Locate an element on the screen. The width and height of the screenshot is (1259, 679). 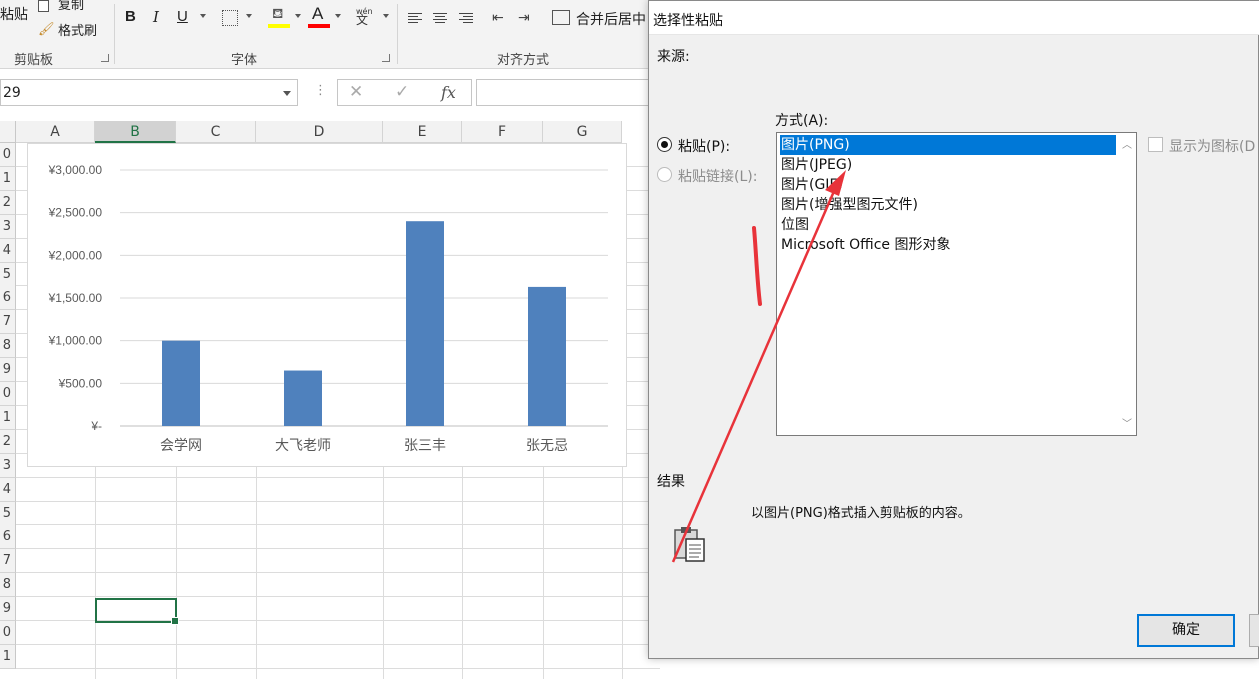
column-header-e: E is located at coordinates (422, 132).